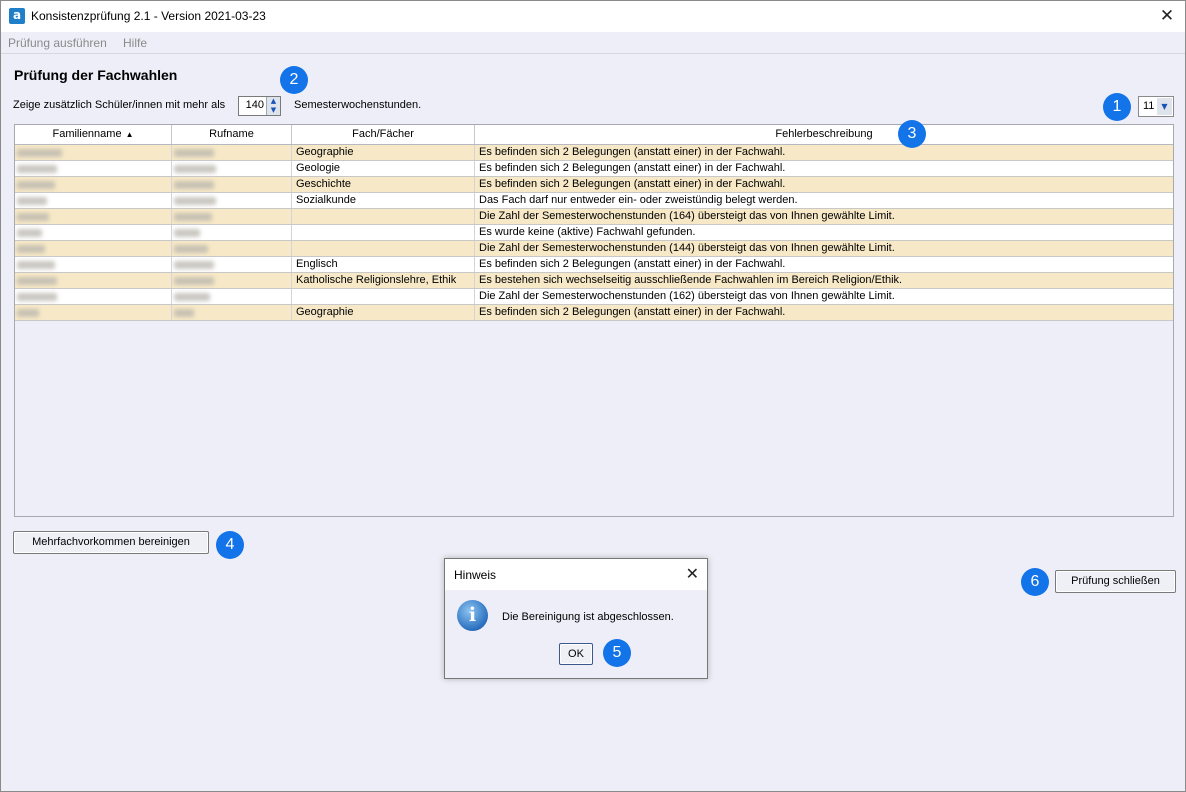  What do you see at coordinates (273, 101) in the screenshot?
I see `spinner-up-icon: ▲` at bounding box center [273, 101].